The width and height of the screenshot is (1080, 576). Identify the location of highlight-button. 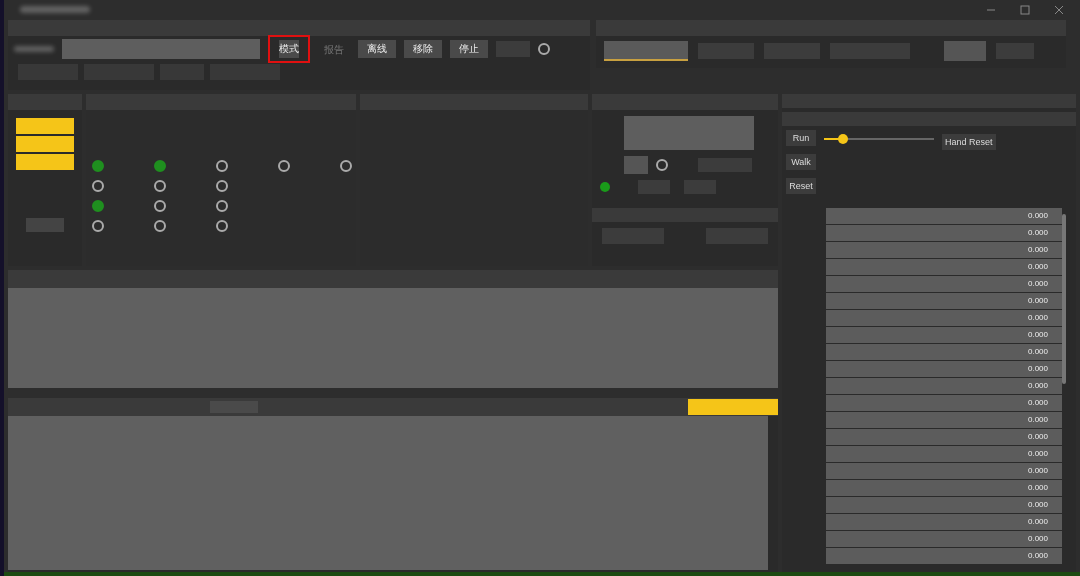
(733, 407).